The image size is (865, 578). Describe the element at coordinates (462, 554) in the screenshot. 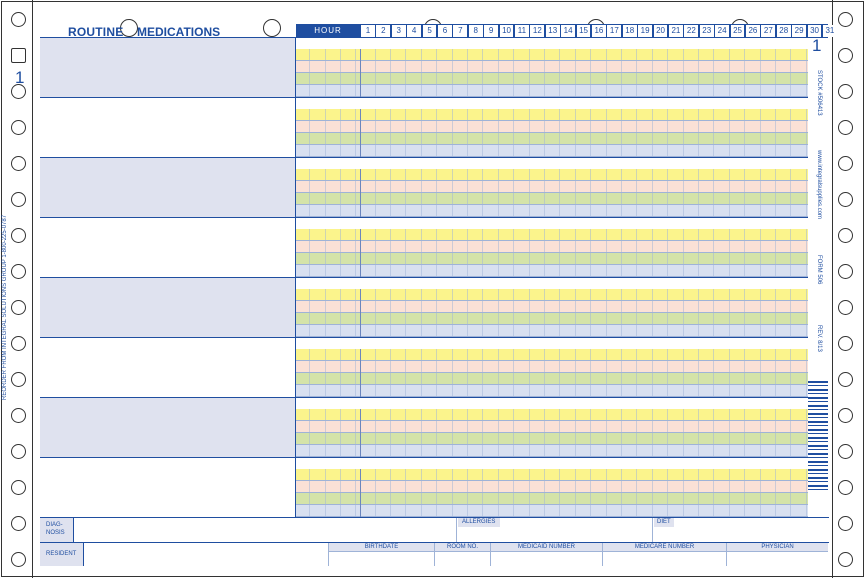

I see `room-column: ROOM NO.` at that location.